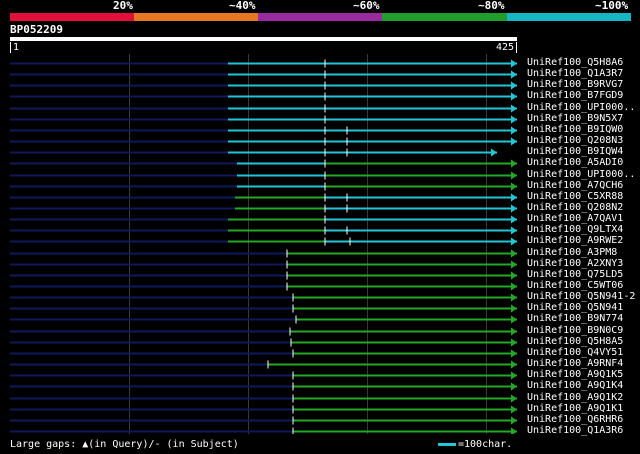 The height and width of the screenshot is (454, 640). What do you see at coordinates (263, 39) in the screenshot?
I see `query-bar` at bounding box center [263, 39].